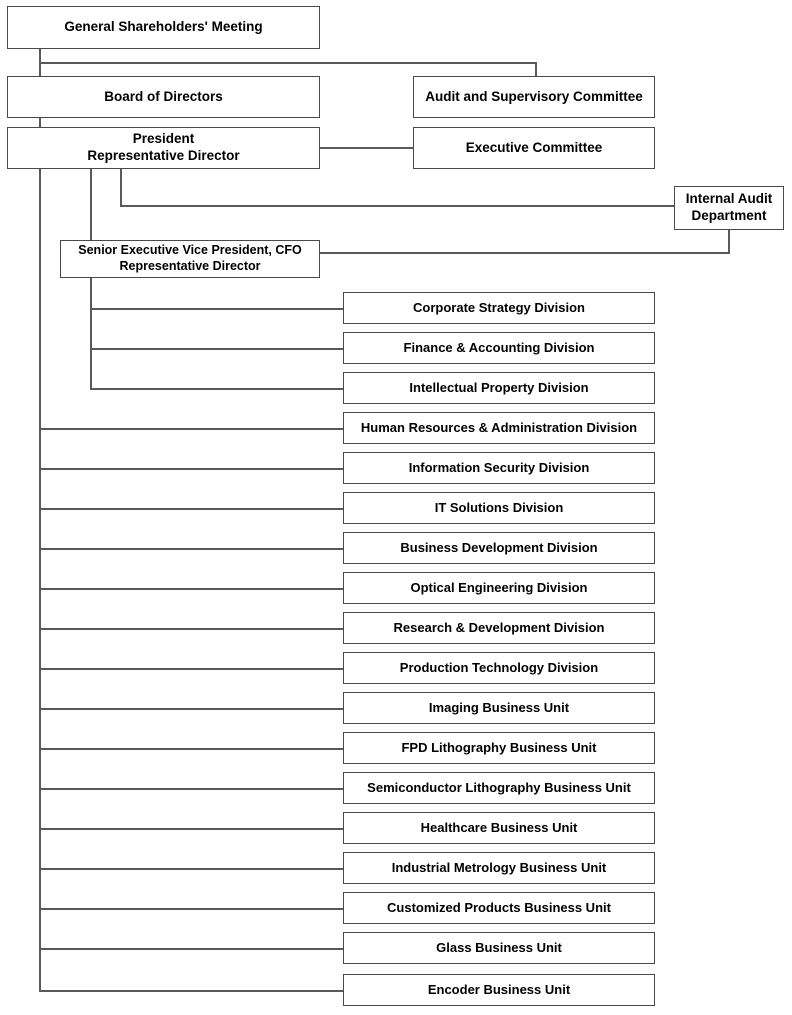 The image size is (792, 1015). I want to click on node-division: Imaging Business Unit, so click(499, 708).